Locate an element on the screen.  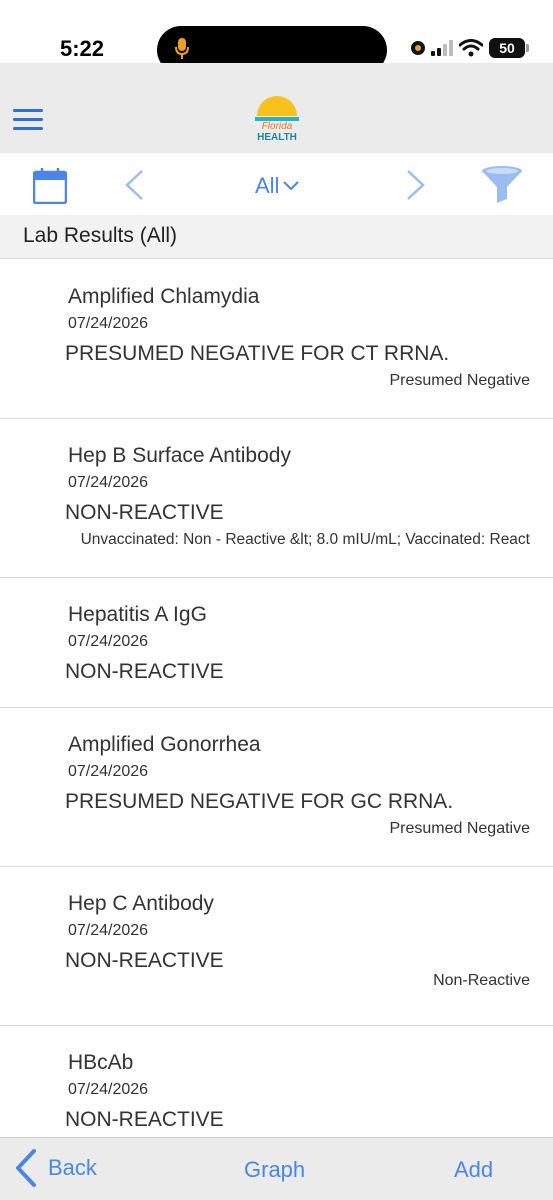
graph-button: Graph is located at coordinates (274, 1170).